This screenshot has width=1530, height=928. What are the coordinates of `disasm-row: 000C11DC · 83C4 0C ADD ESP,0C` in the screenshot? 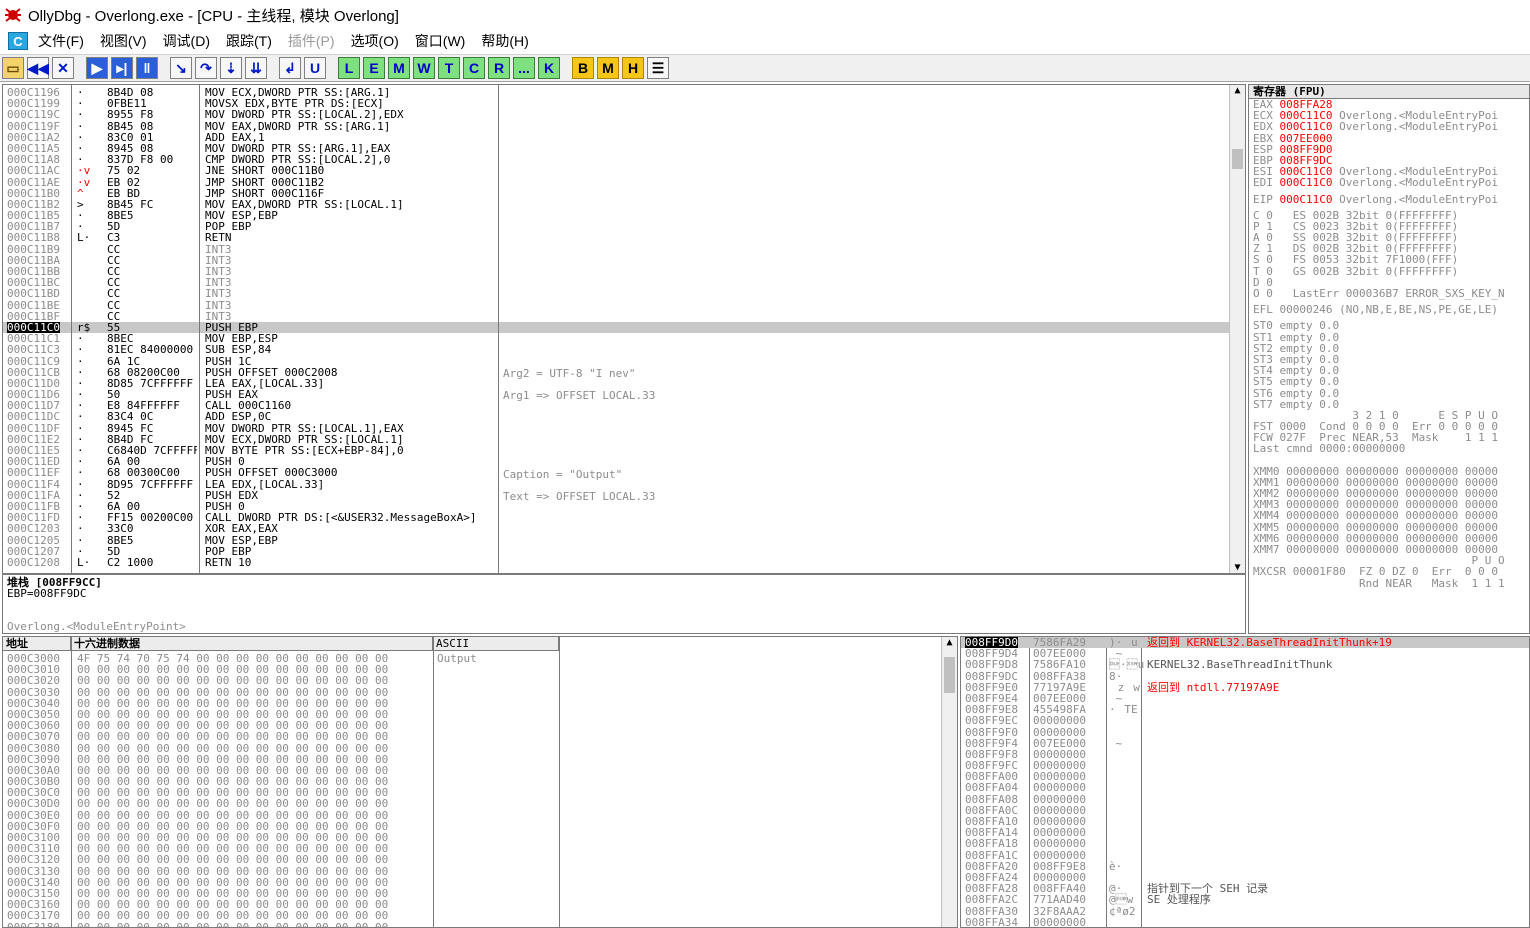 It's located at (616, 416).